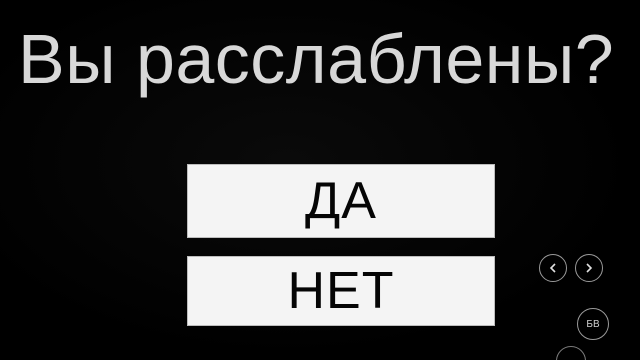  Describe the element at coordinates (341, 201) in the screenshot. I see `answer-yes-button: ДА` at that location.